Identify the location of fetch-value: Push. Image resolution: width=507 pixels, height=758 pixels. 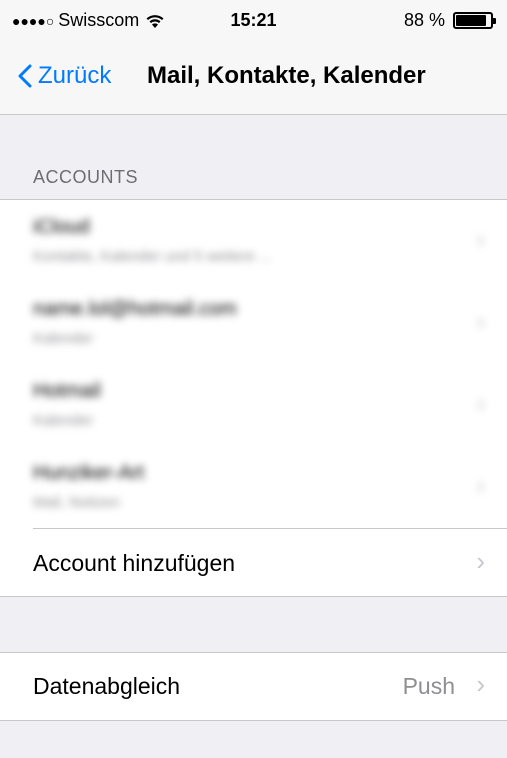
(428, 686).